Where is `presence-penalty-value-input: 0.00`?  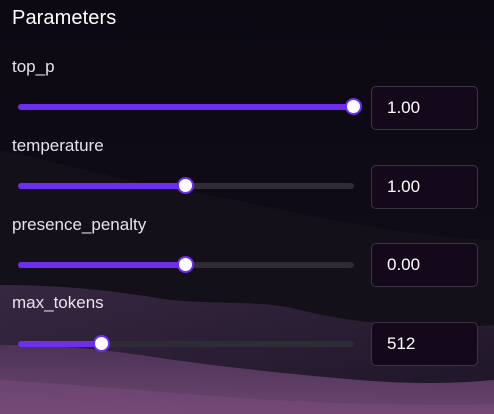 presence-penalty-value-input: 0.00 is located at coordinates (424, 265).